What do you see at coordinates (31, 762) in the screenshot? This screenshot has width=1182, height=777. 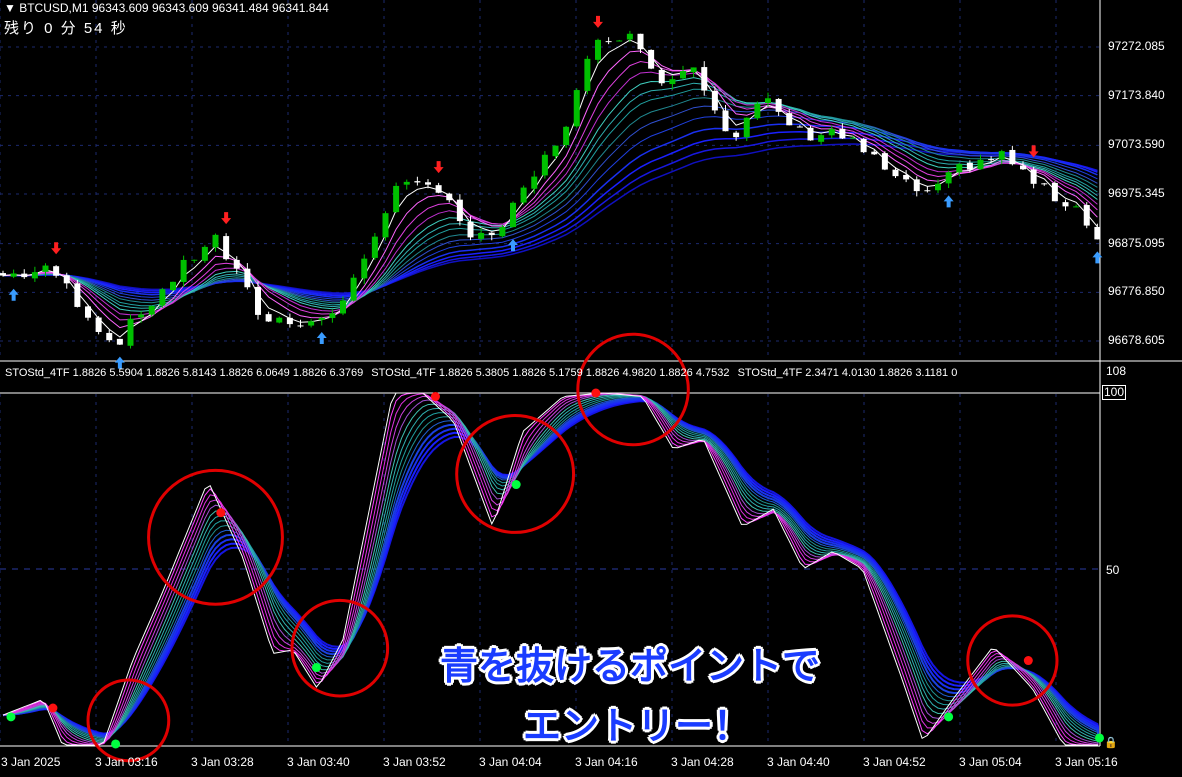 I see `time-tick-label: 3 Jan 2025` at bounding box center [31, 762].